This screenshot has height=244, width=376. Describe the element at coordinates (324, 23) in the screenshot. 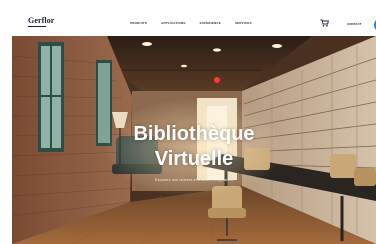

I see `cart-icon` at that location.